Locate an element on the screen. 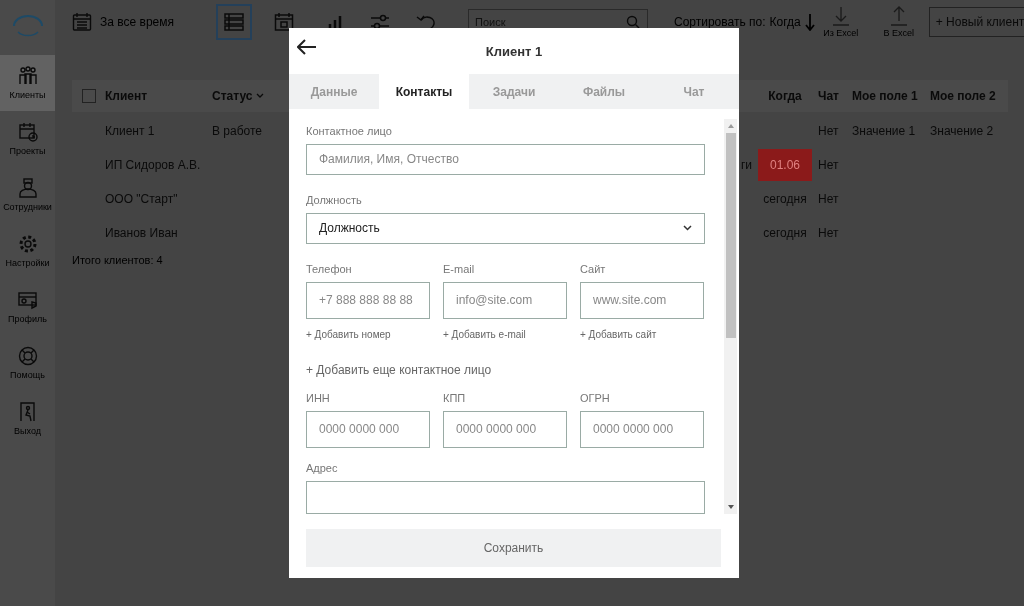  field-label: Должность is located at coordinates (334, 199).